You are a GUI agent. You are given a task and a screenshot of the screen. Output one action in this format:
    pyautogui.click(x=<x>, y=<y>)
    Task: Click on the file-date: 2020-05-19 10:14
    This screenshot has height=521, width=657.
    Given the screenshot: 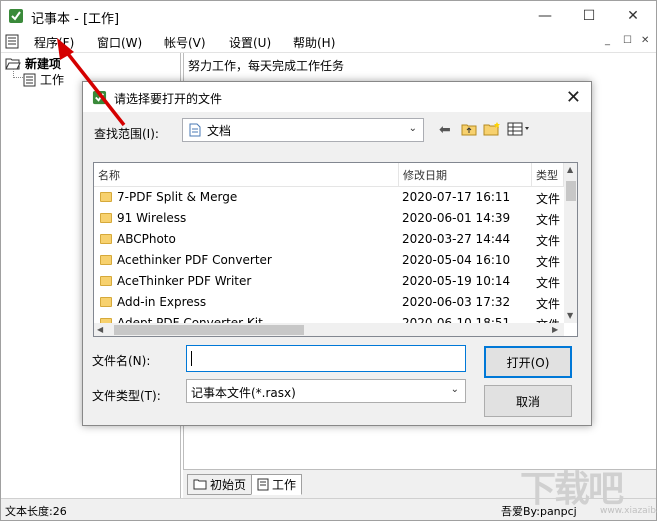 What is the action you would take?
    pyautogui.click(x=456, y=281)
    